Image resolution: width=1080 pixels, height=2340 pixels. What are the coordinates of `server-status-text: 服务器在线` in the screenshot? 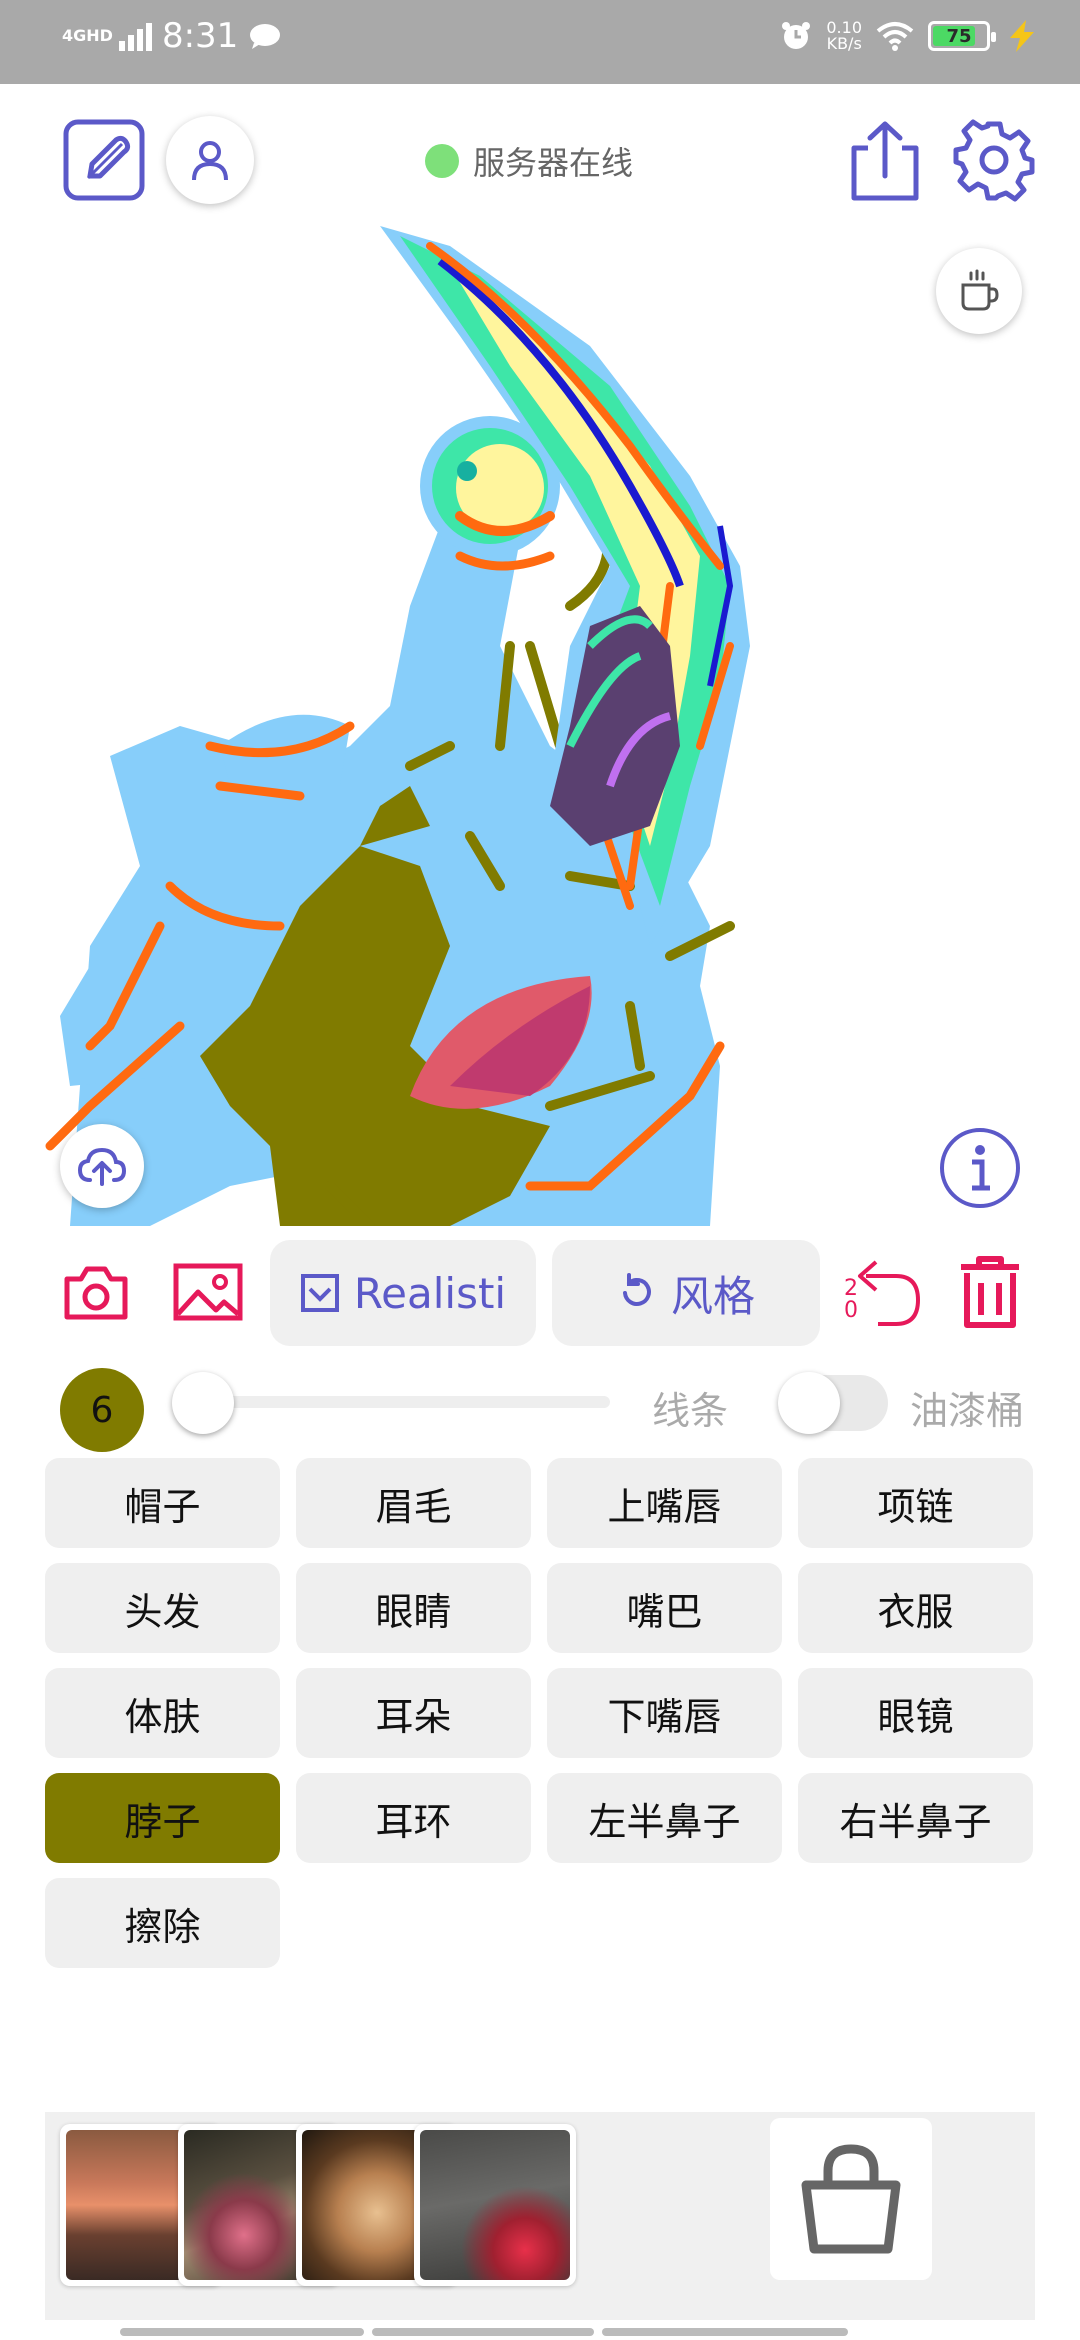 It's located at (553, 163).